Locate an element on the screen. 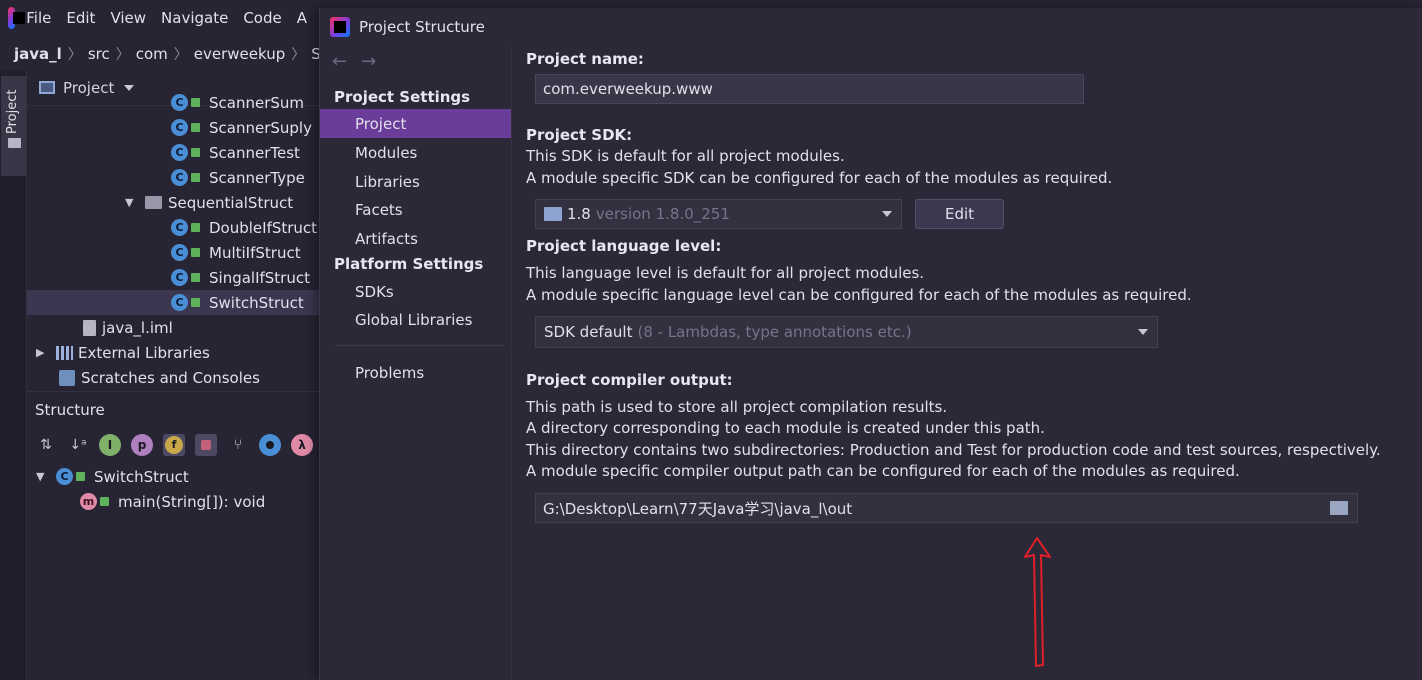 Image resolution: width=1422 pixels, height=680 pixels. lambdas-icon: λ is located at coordinates (302, 445).